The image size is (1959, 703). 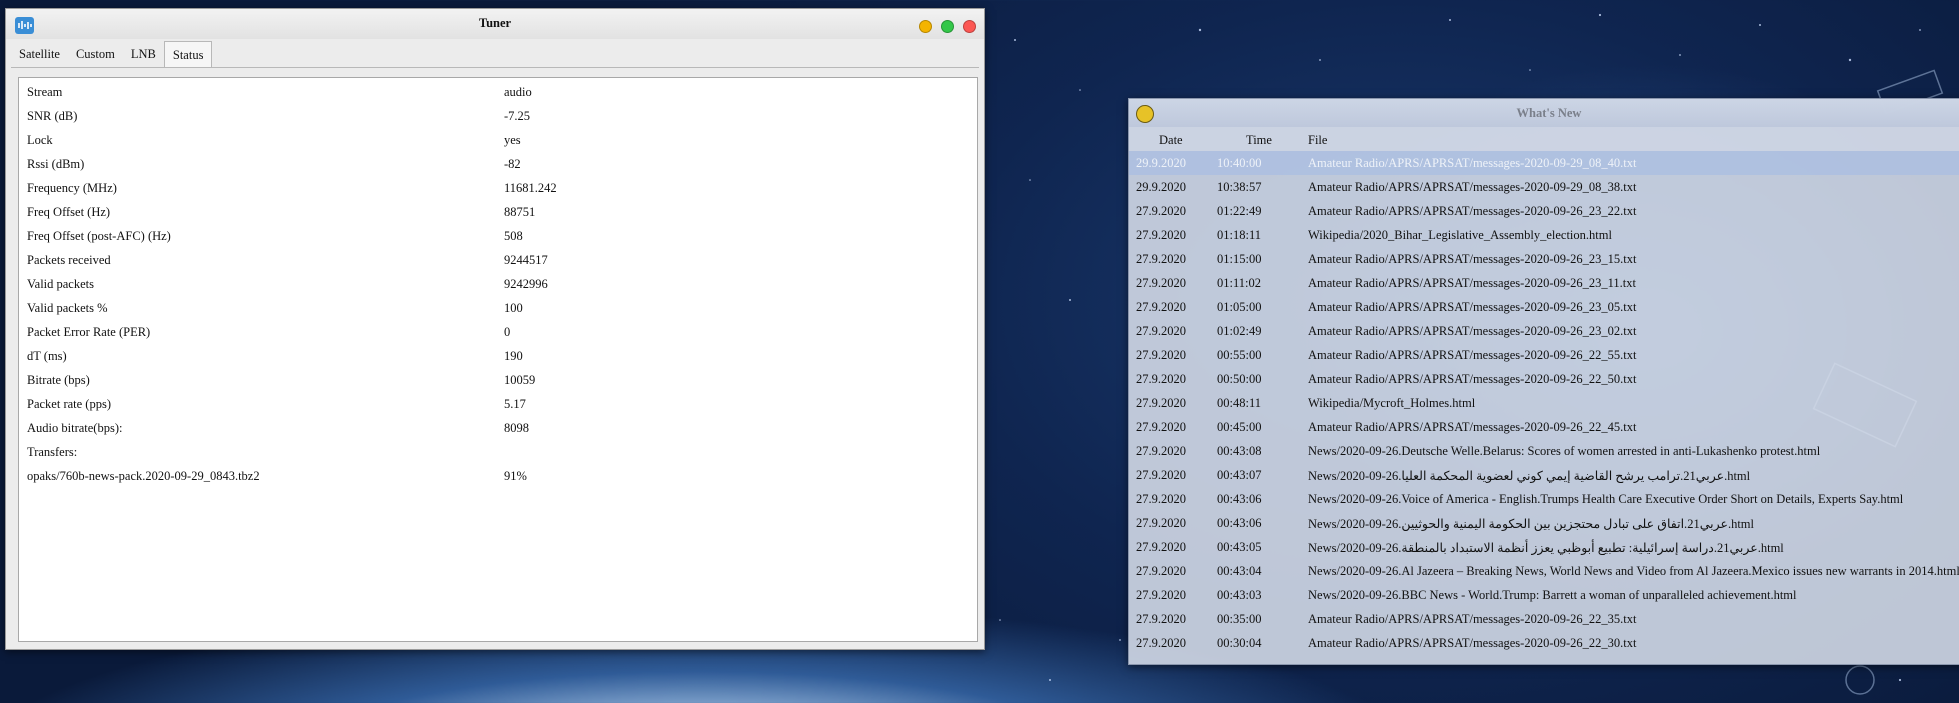 I want to click on status-label: Frequency (MHz), so click(x=72, y=188).